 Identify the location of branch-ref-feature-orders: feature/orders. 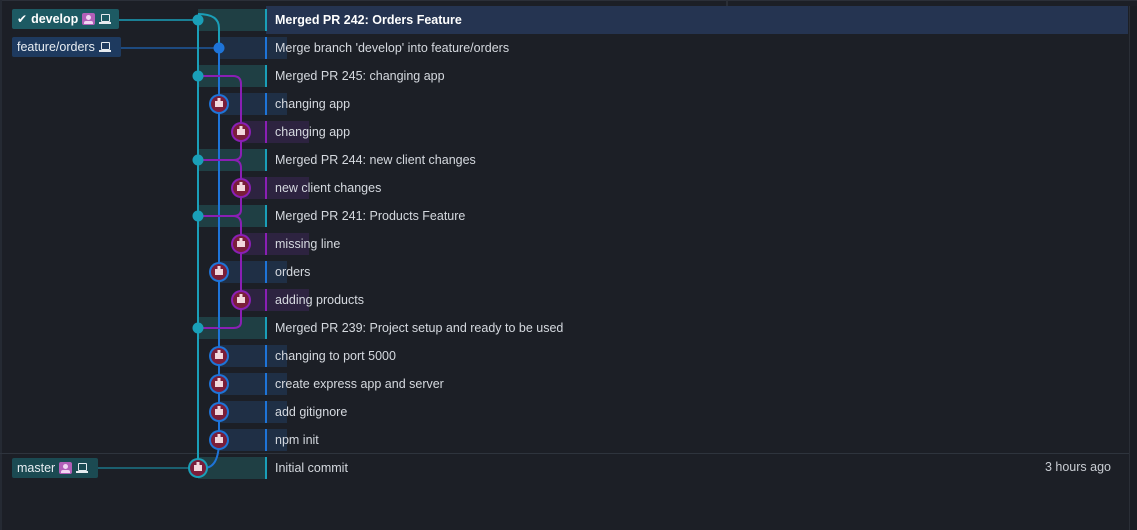
(66, 47).